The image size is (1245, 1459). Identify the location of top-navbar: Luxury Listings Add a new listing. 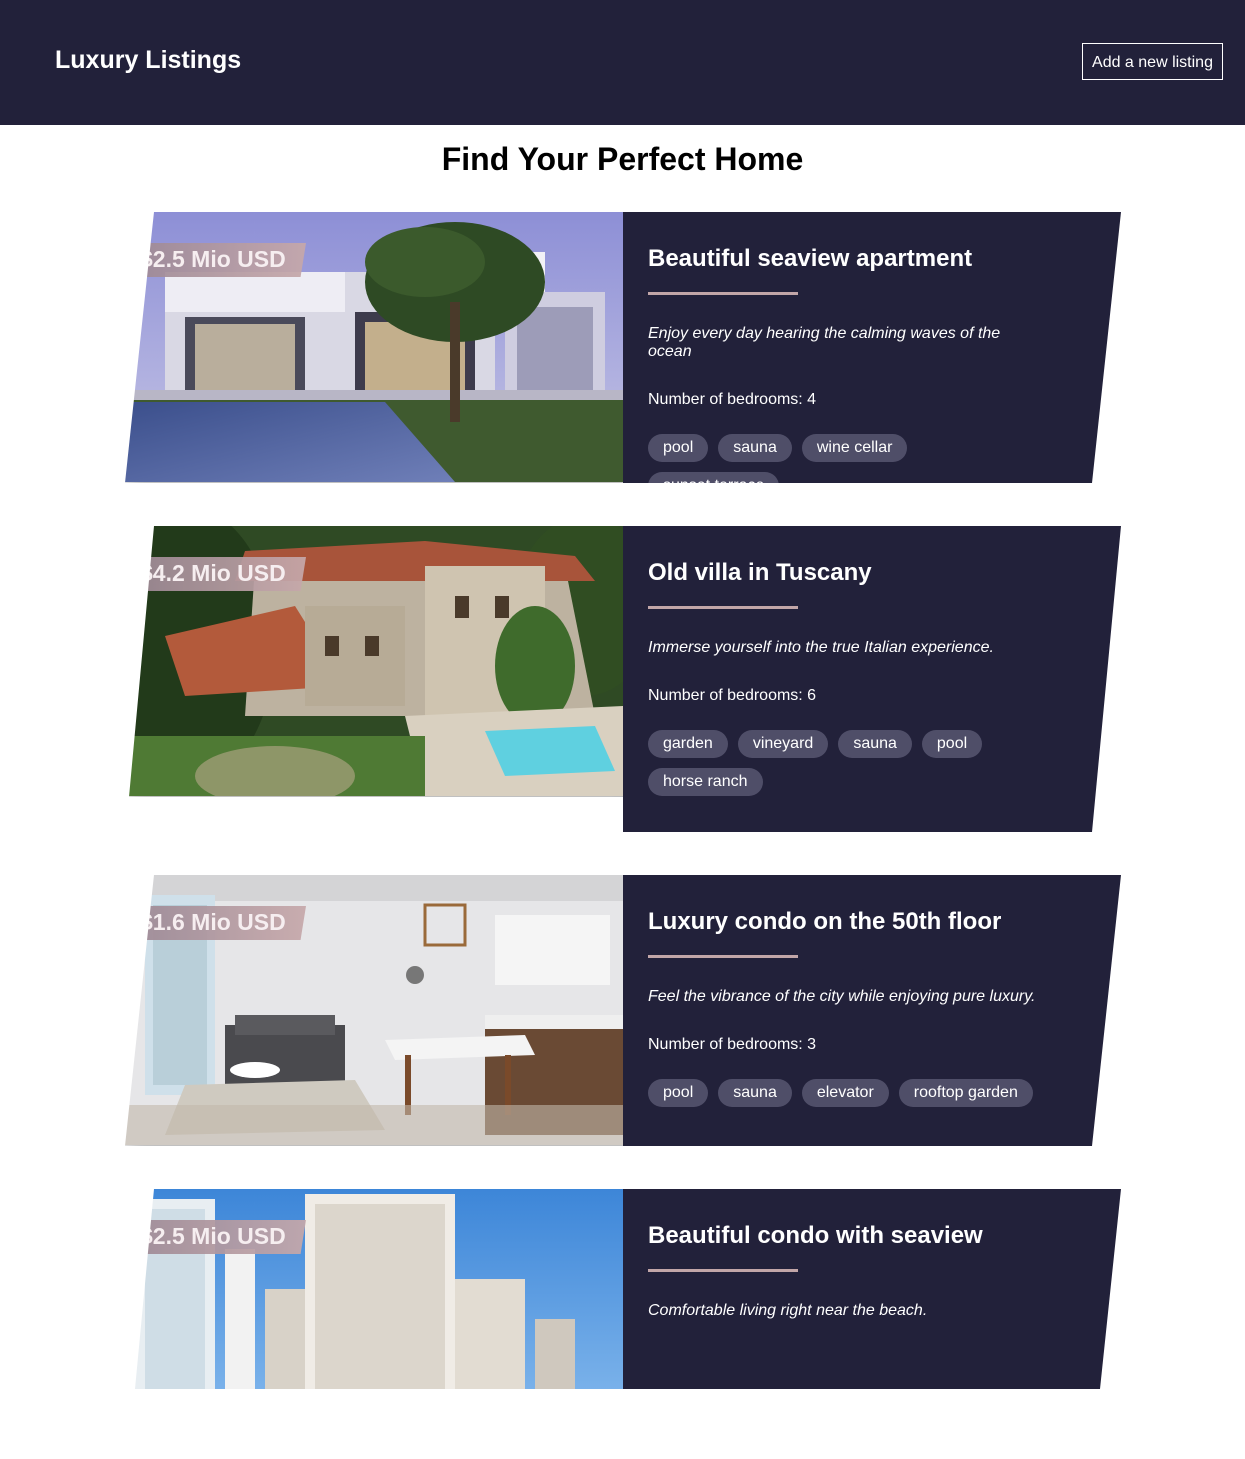
(622, 62).